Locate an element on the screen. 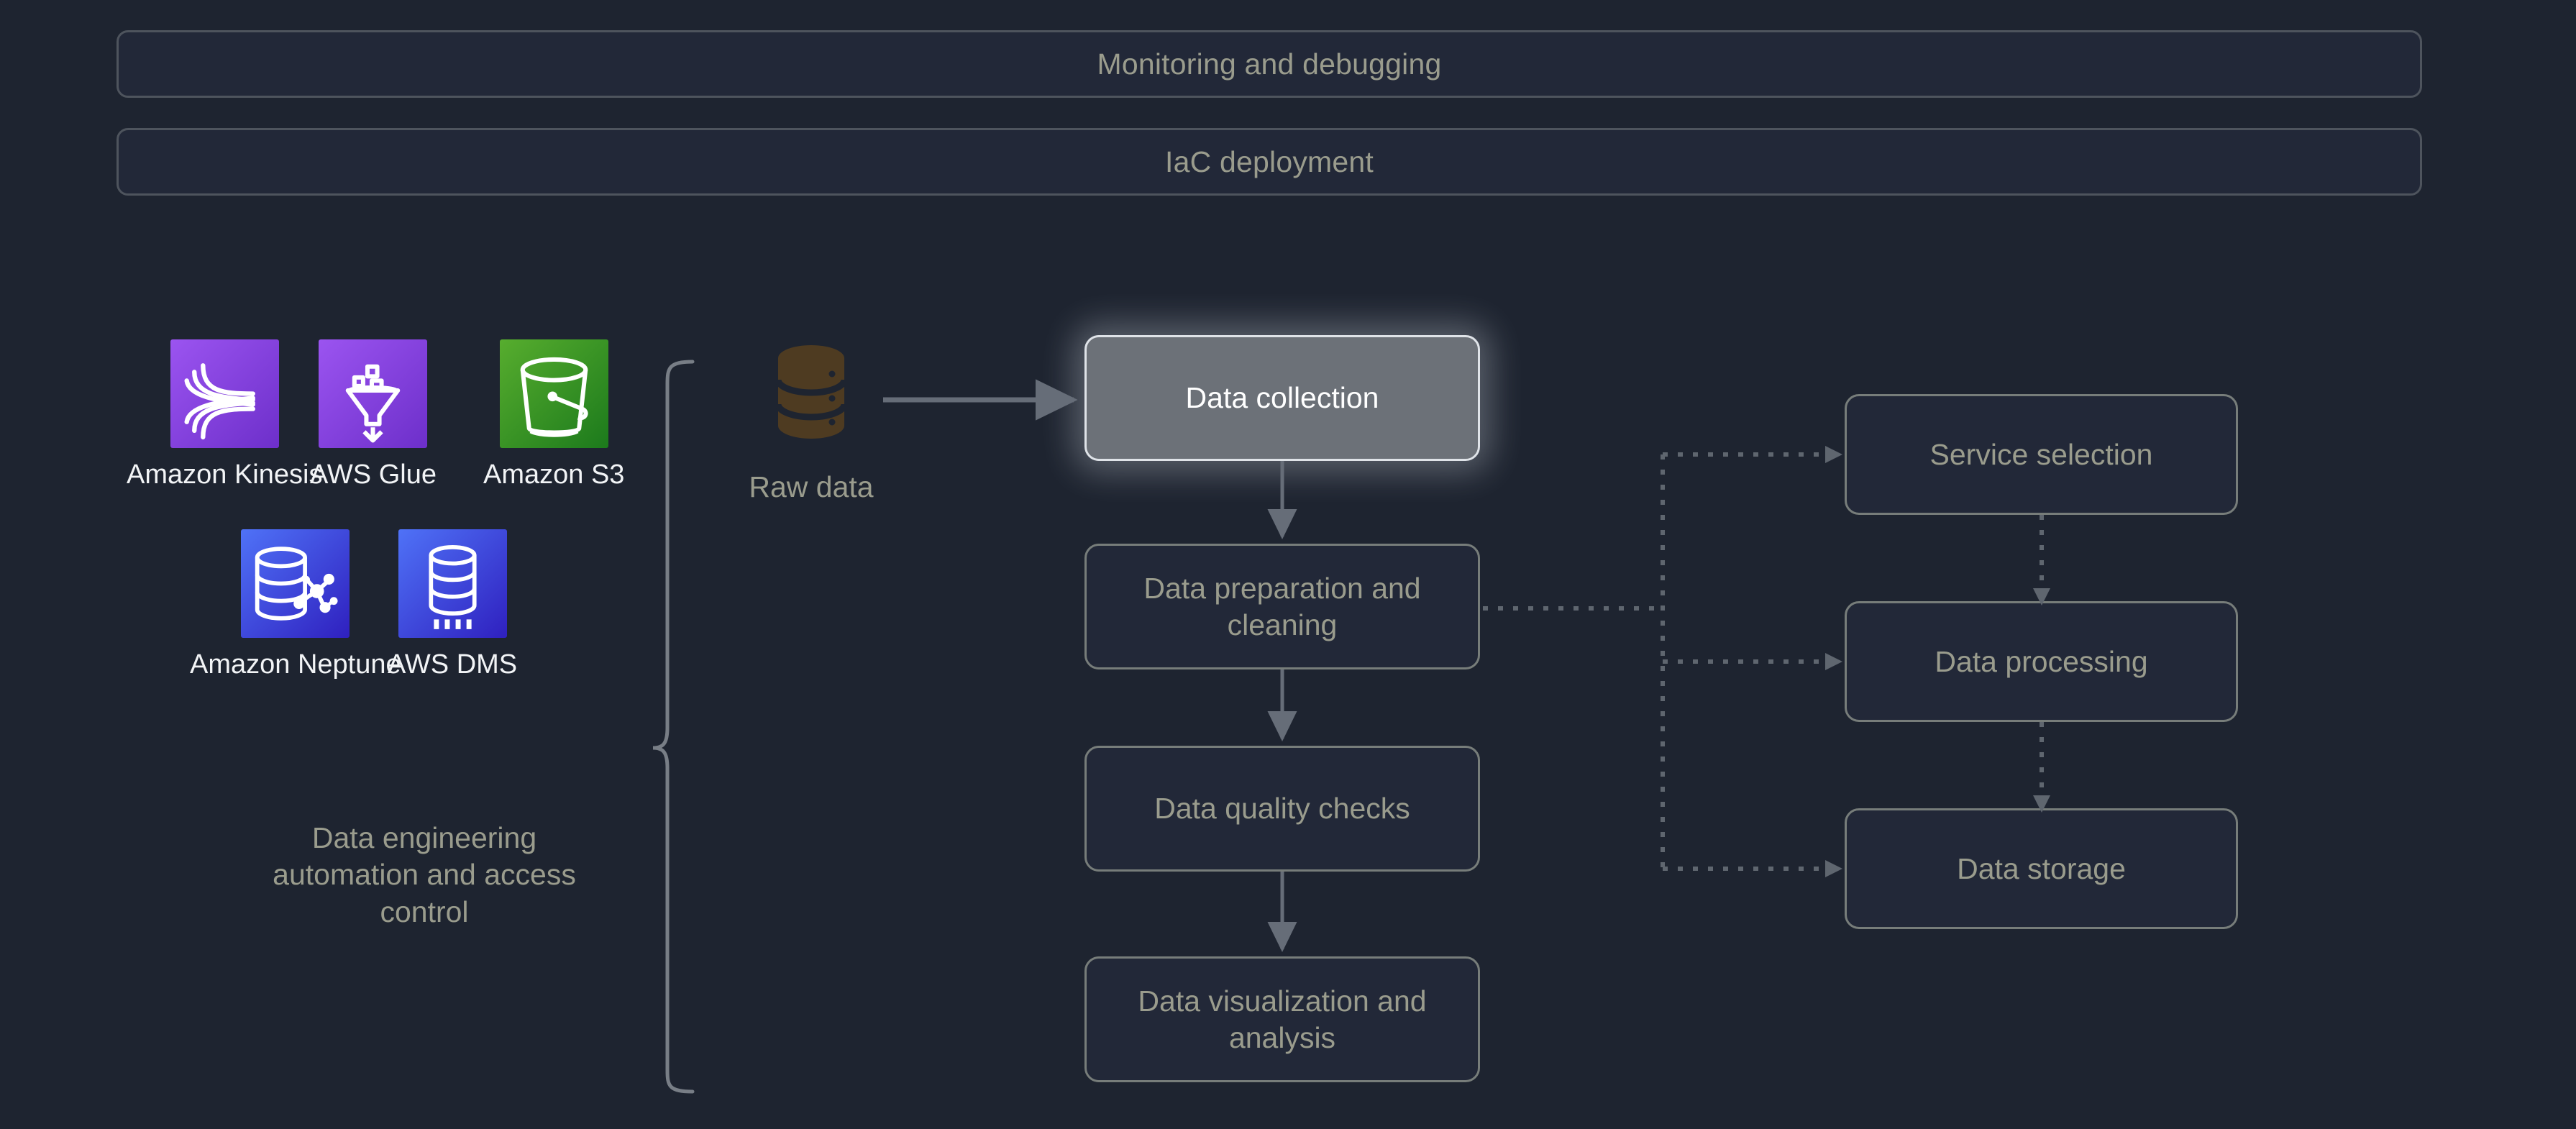 Image resolution: width=2576 pixels, height=1129 pixels. dotted-connector-bus is located at coordinates (1654, 661).